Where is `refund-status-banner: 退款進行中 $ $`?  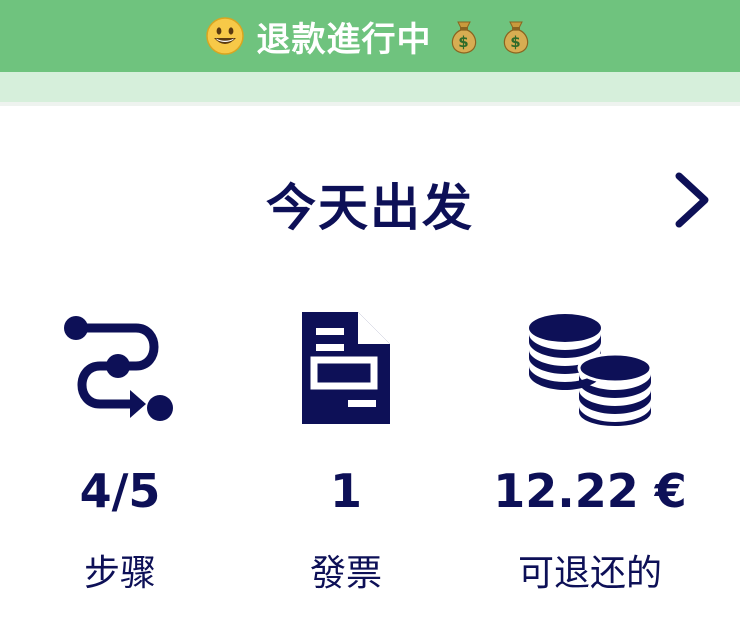
refund-status-banner: 退款進行中 $ $ is located at coordinates (370, 36).